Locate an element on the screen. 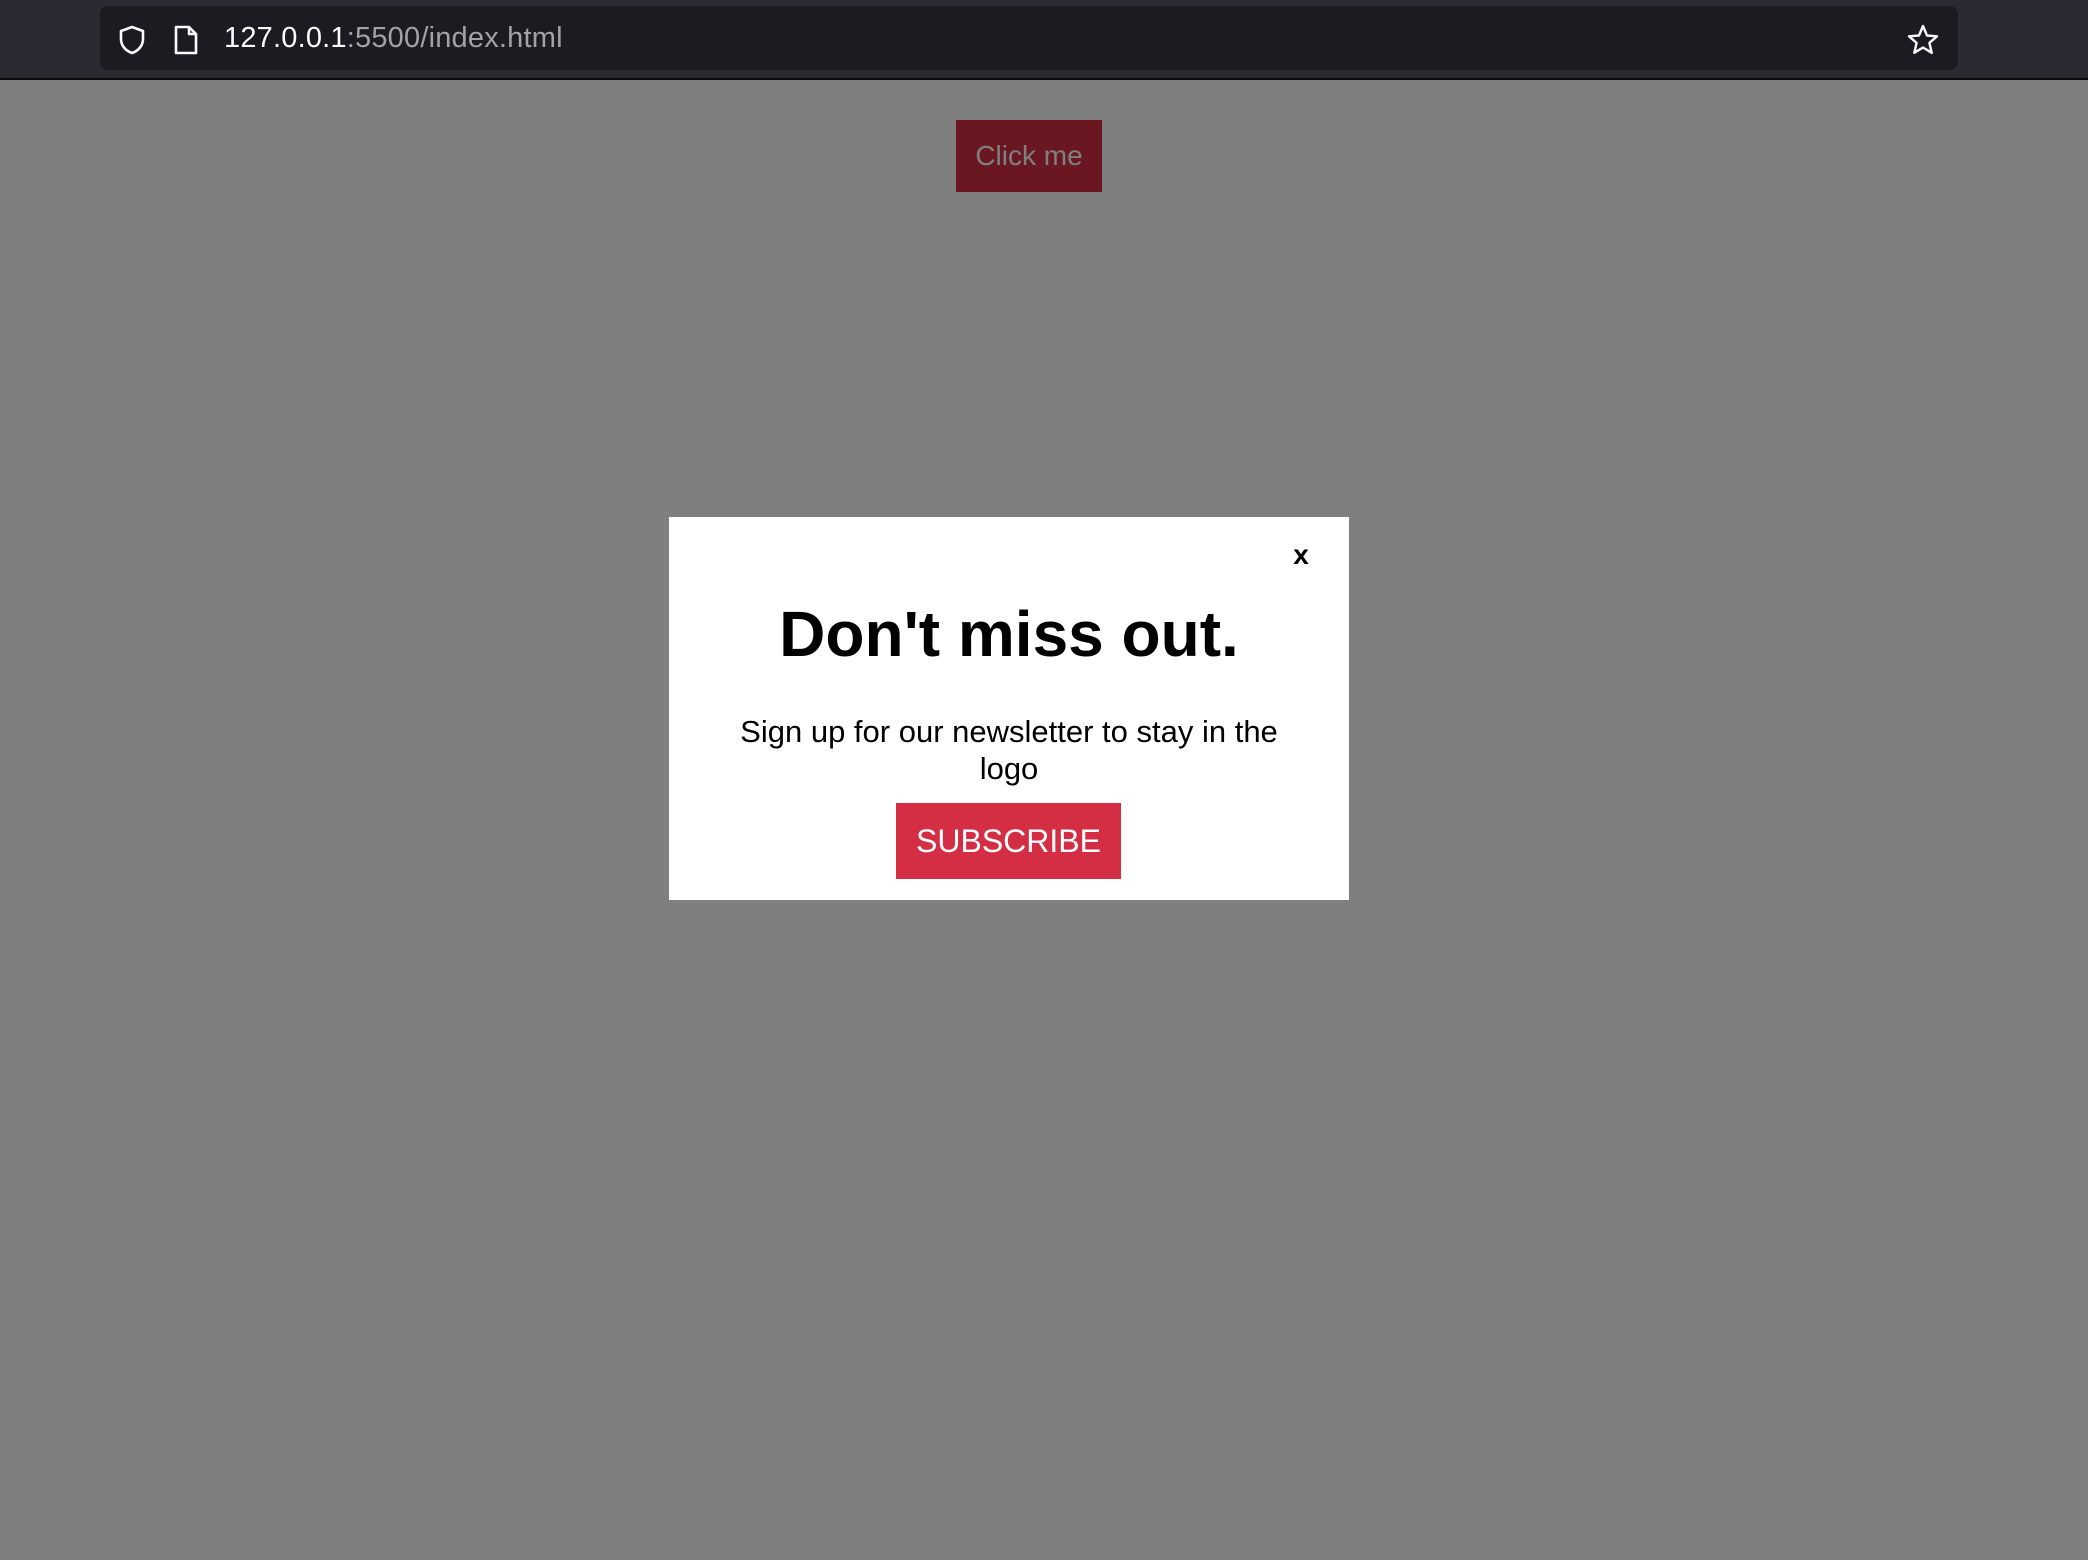  url-text: 127.0.0.1:5500/index.html is located at coordinates (393, 38).